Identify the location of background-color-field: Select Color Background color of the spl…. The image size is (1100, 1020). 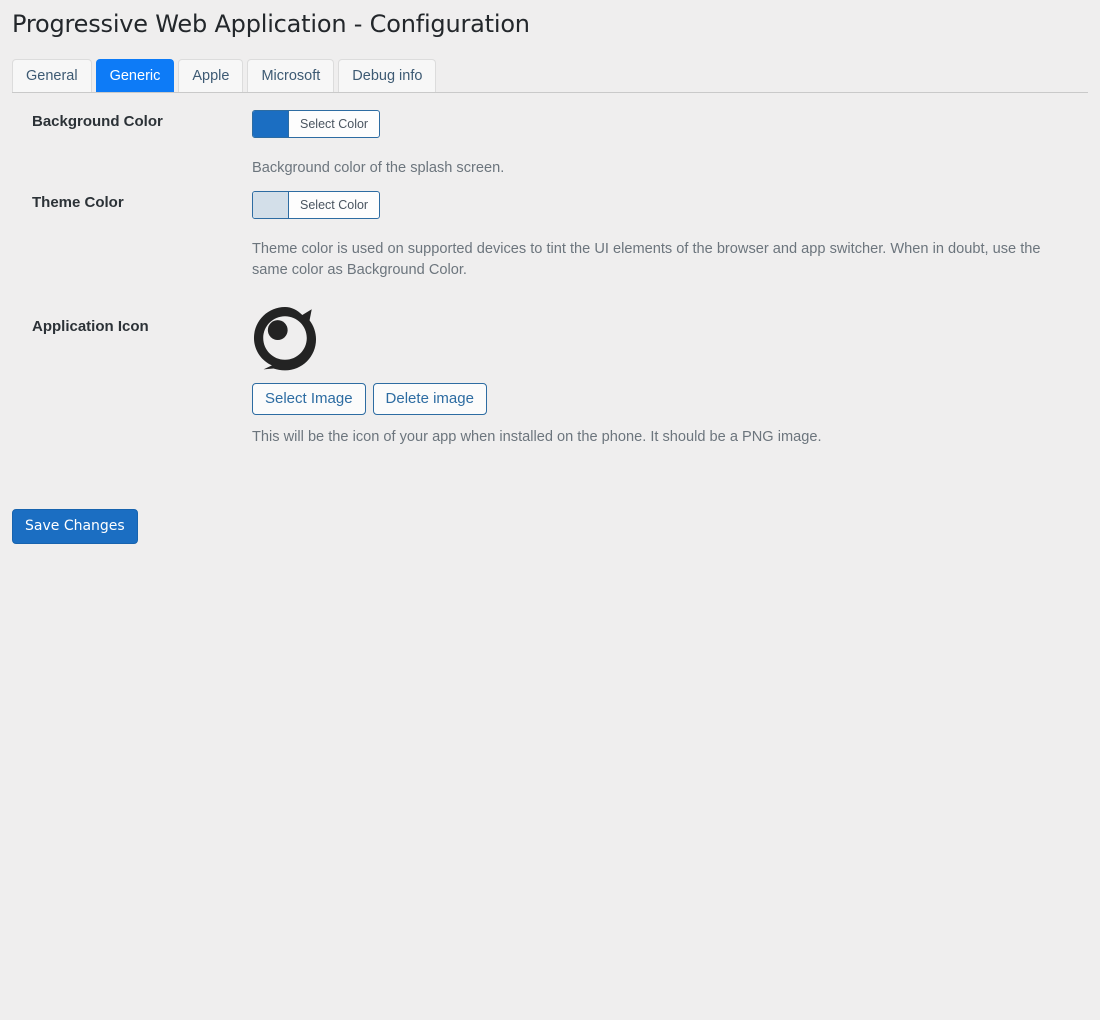
(660, 144).